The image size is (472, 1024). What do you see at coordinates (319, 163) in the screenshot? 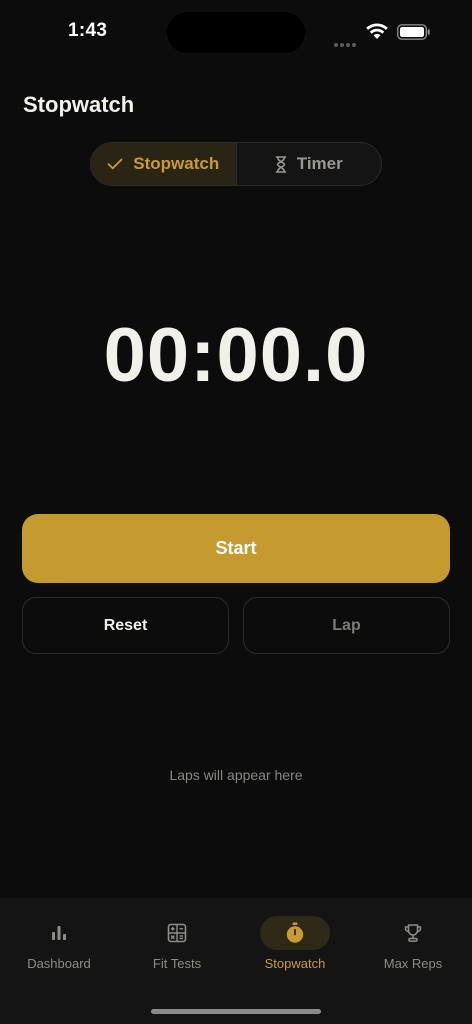
I see `segment-timer-label: Timer` at bounding box center [319, 163].